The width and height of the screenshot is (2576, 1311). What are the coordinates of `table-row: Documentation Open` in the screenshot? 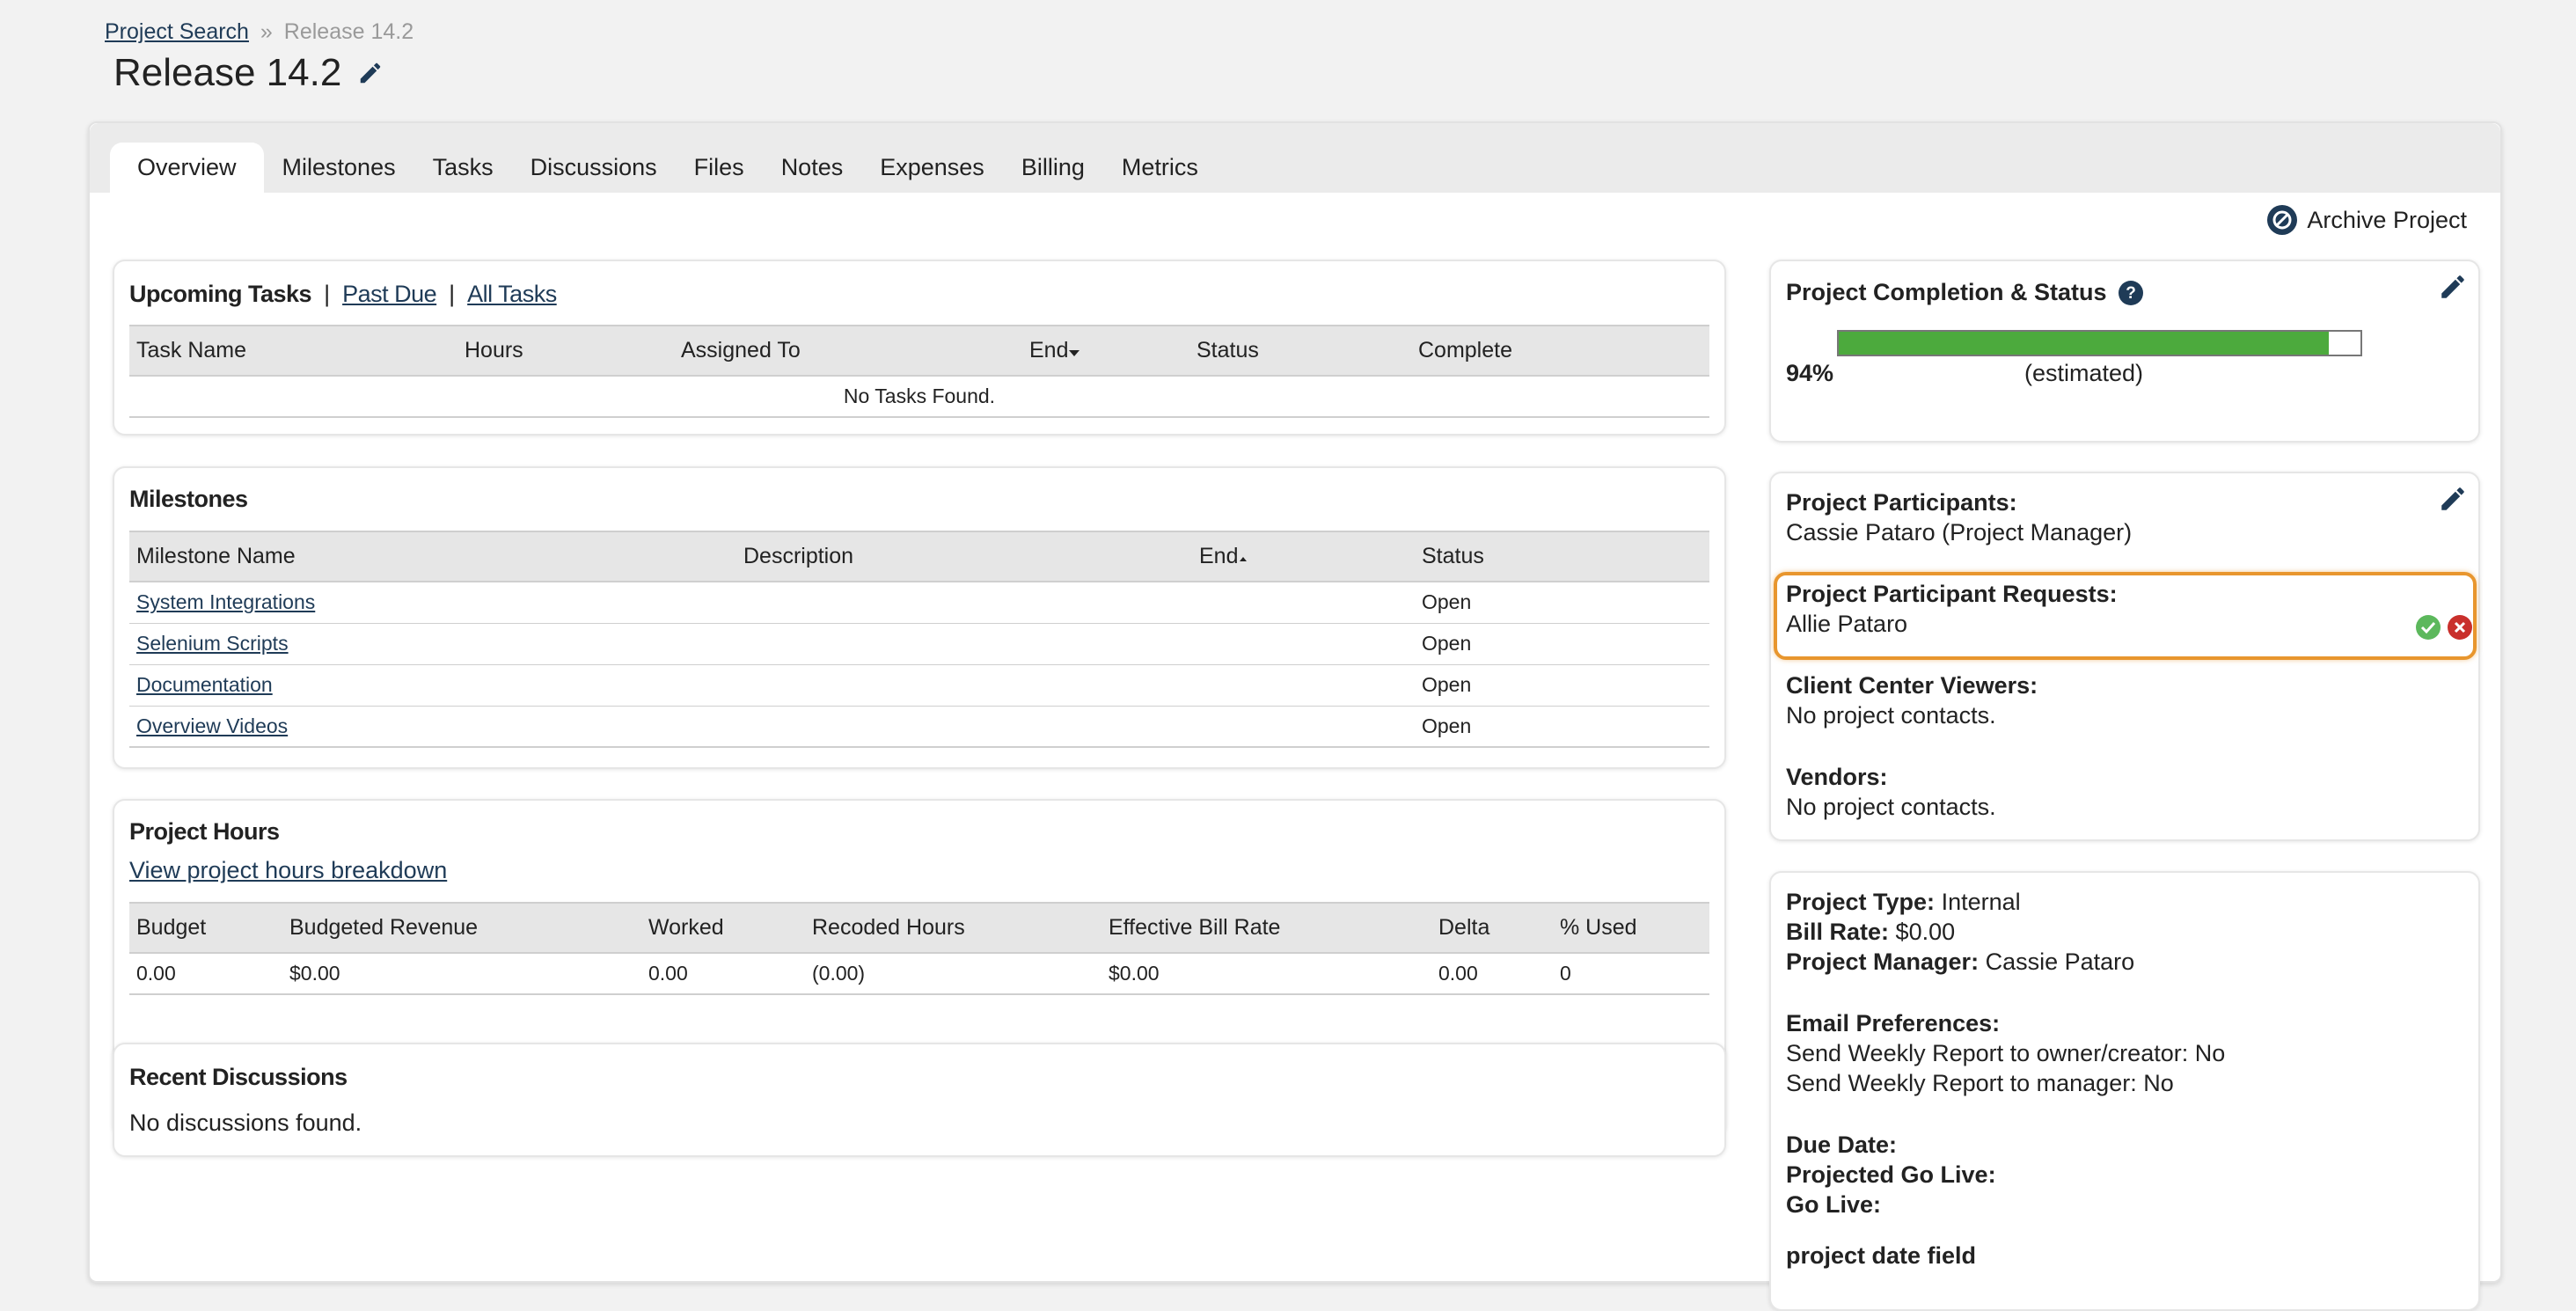 It's located at (919, 685).